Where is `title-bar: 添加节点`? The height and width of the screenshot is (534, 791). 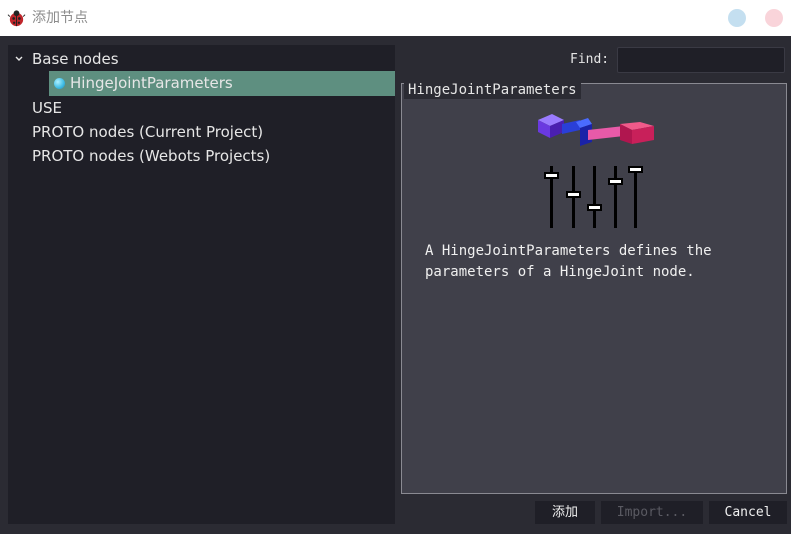 title-bar: 添加节点 is located at coordinates (395, 18).